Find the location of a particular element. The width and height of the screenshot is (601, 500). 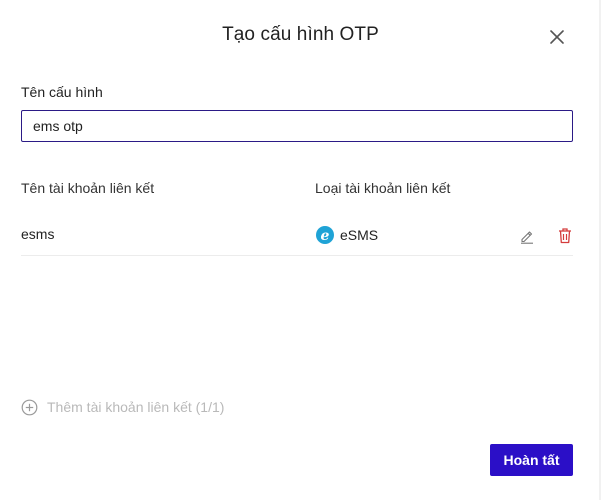

esms-logo-icon: e is located at coordinates (325, 235).